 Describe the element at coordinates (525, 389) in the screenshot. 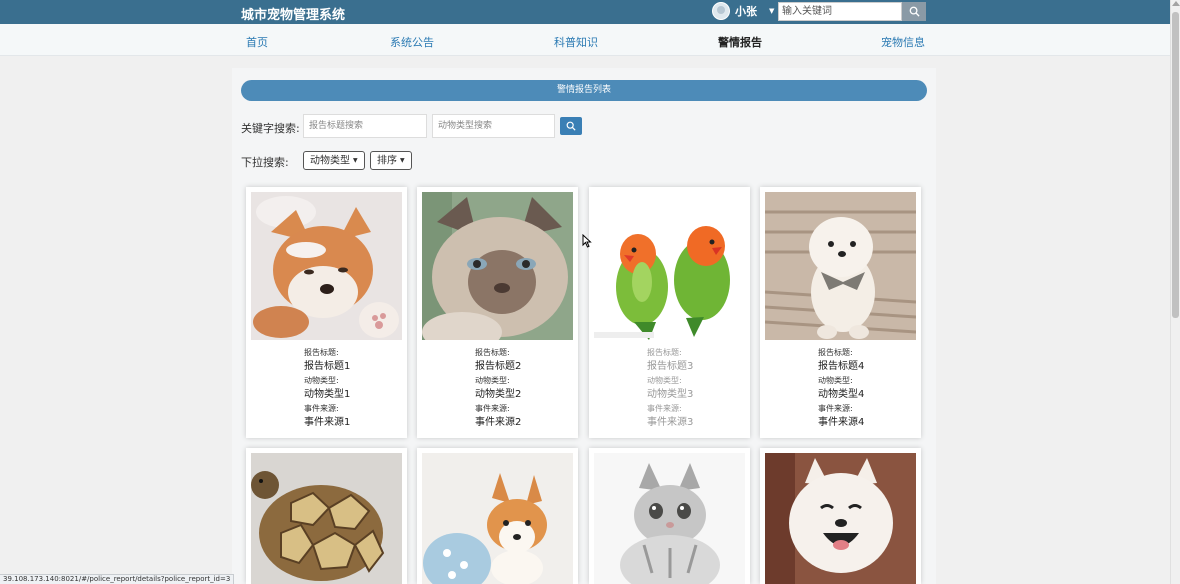

I see `card-info: 报告标题: 报告标题2 动物类型: 动物类型2 事件来源: 事件来源2` at that location.